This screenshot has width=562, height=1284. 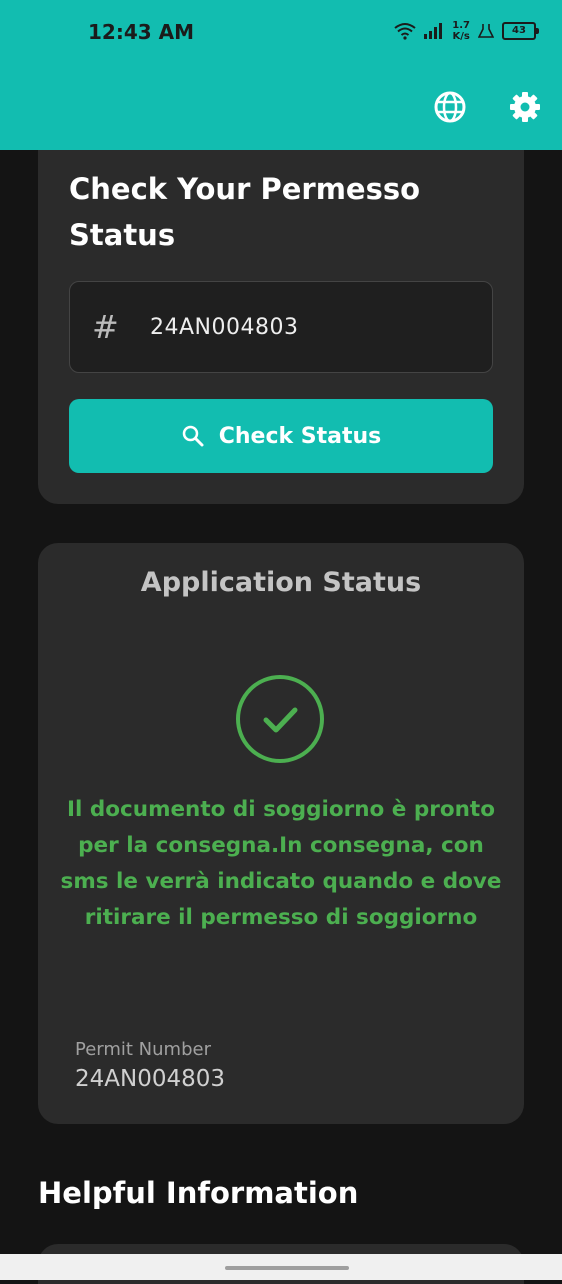 What do you see at coordinates (105, 327) in the screenshot?
I see `hash-icon: #` at bounding box center [105, 327].